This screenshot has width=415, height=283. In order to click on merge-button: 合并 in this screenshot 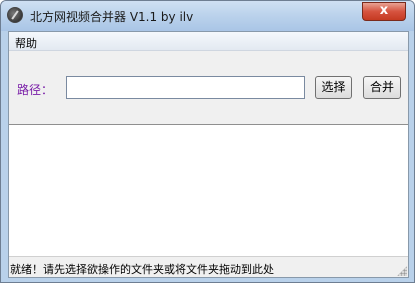, I will do `click(382, 87)`.